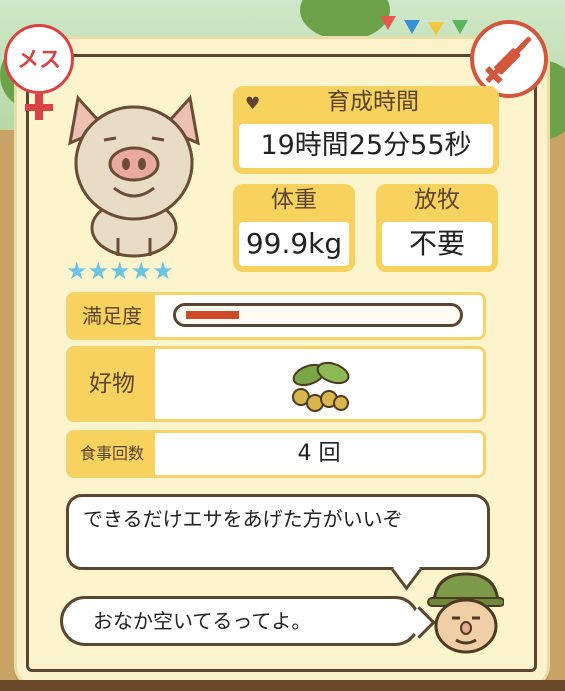 The image size is (565, 691). I want to click on rating-stars: ★★★★★, so click(120, 271).